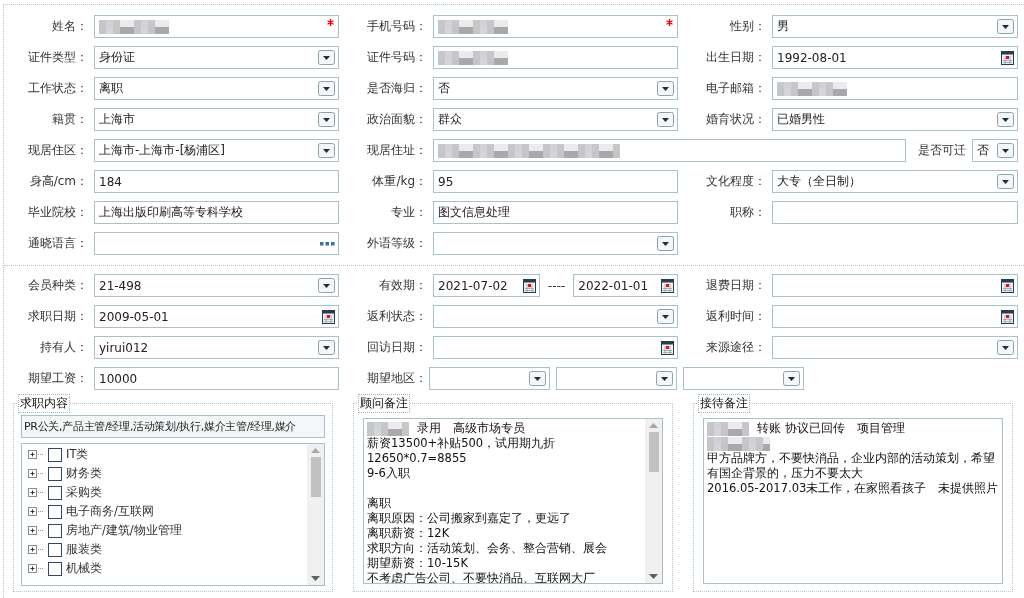 The image size is (1024, 598). What do you see at coordinates (625, 285) in the screenshot?
I see `date-field: 2022-01-01` at bounding box center [625, 285].